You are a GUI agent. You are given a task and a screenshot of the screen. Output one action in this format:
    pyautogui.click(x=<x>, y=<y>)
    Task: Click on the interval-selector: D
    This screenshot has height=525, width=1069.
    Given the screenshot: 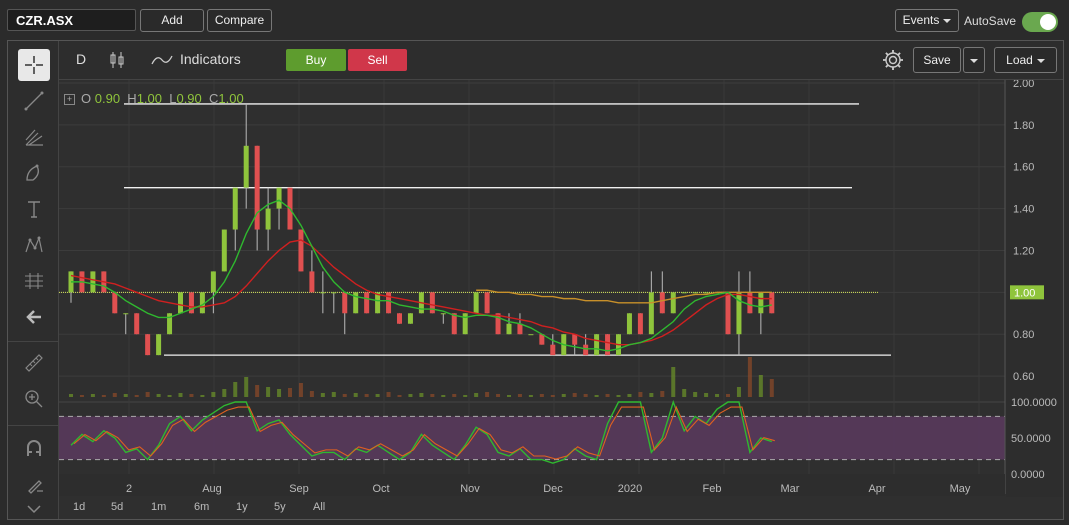 What is the action you would take?
    pyautogui.click(x=81, y=59)
    